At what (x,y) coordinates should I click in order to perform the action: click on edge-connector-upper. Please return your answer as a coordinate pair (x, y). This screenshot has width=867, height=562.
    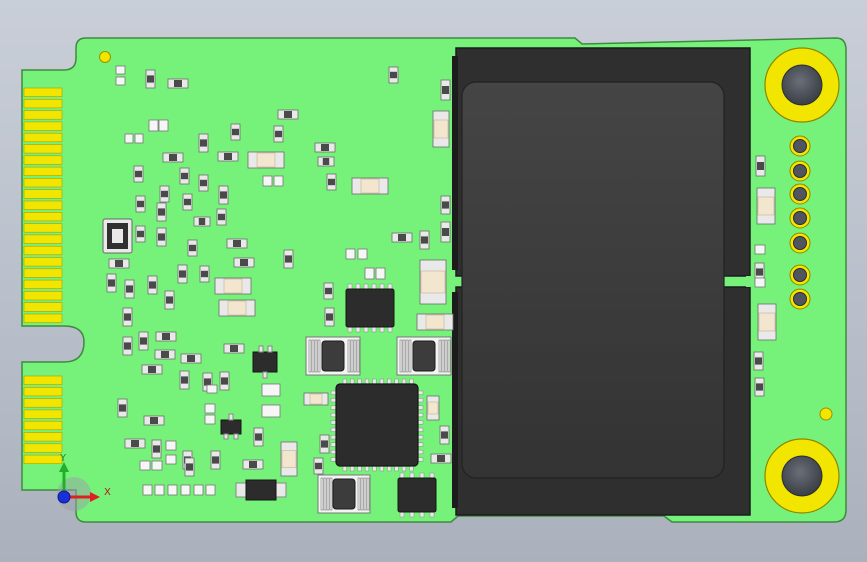
    Looking at the image, I should click on (43, 205).